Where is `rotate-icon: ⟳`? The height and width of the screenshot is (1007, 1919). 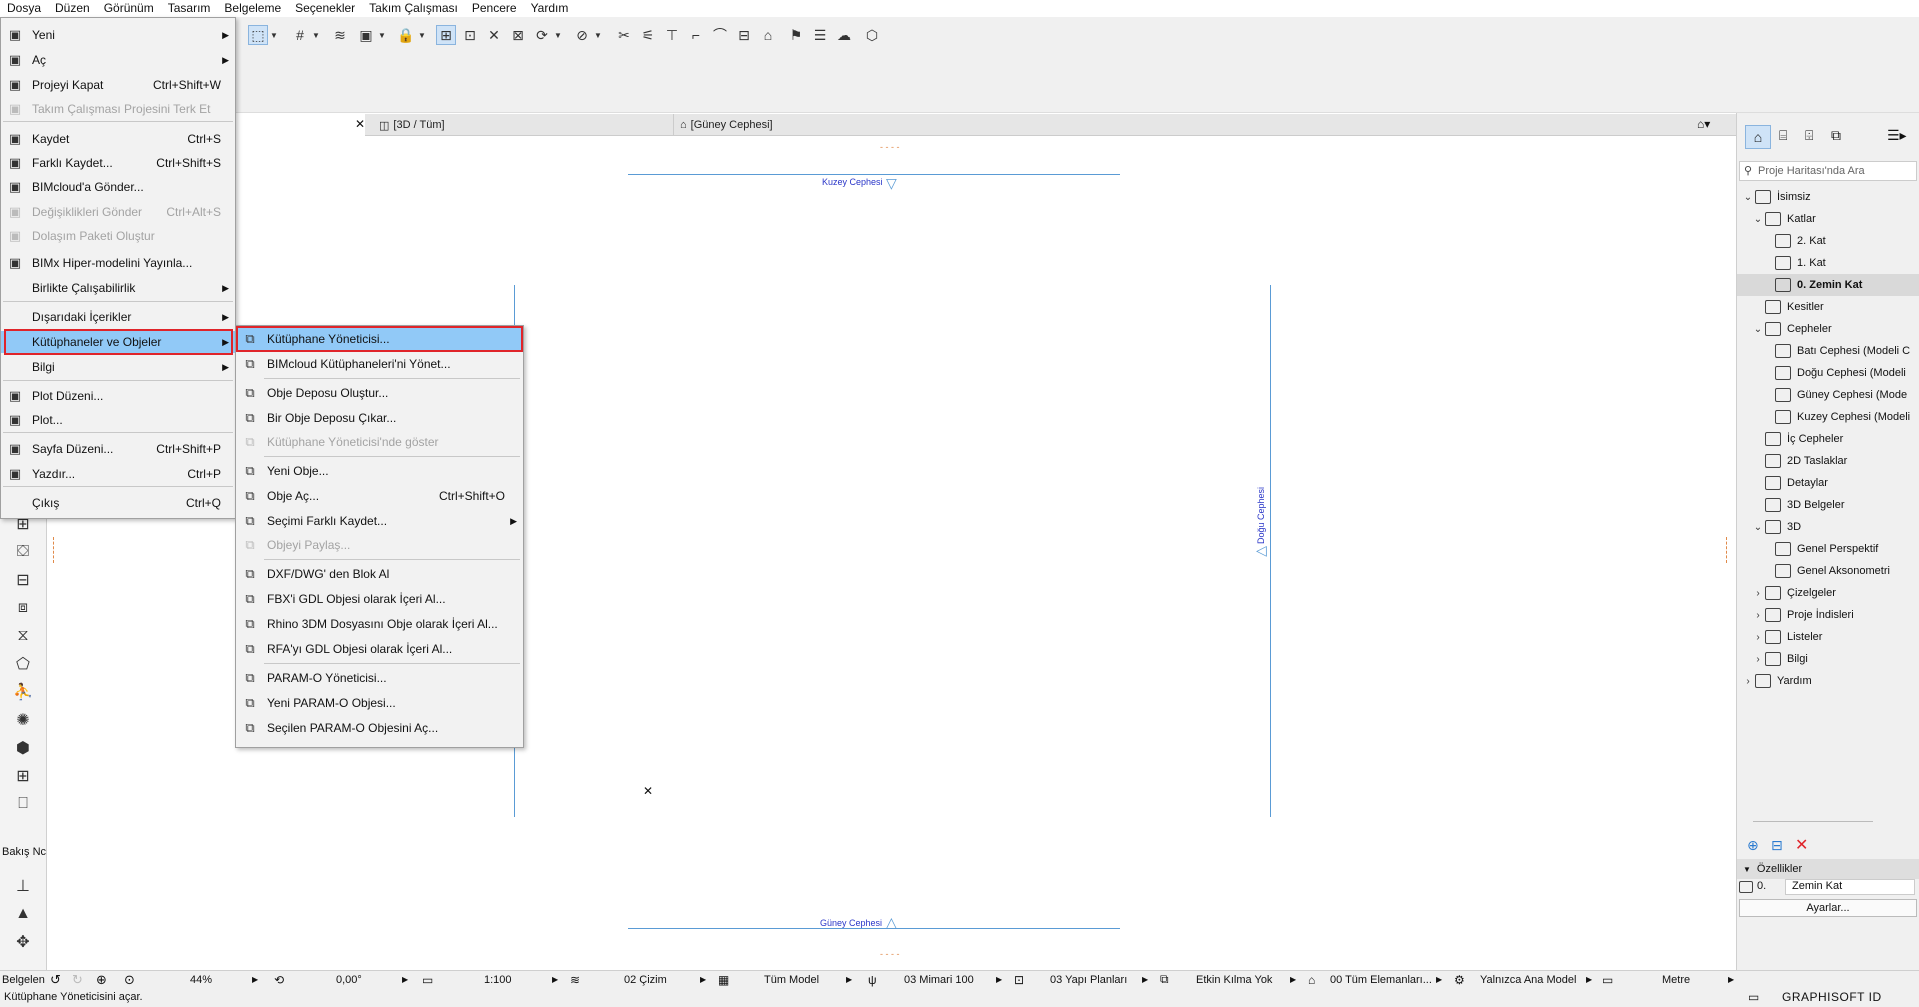
rotate-icon: ⟳ is located at coordinates (542, 35).